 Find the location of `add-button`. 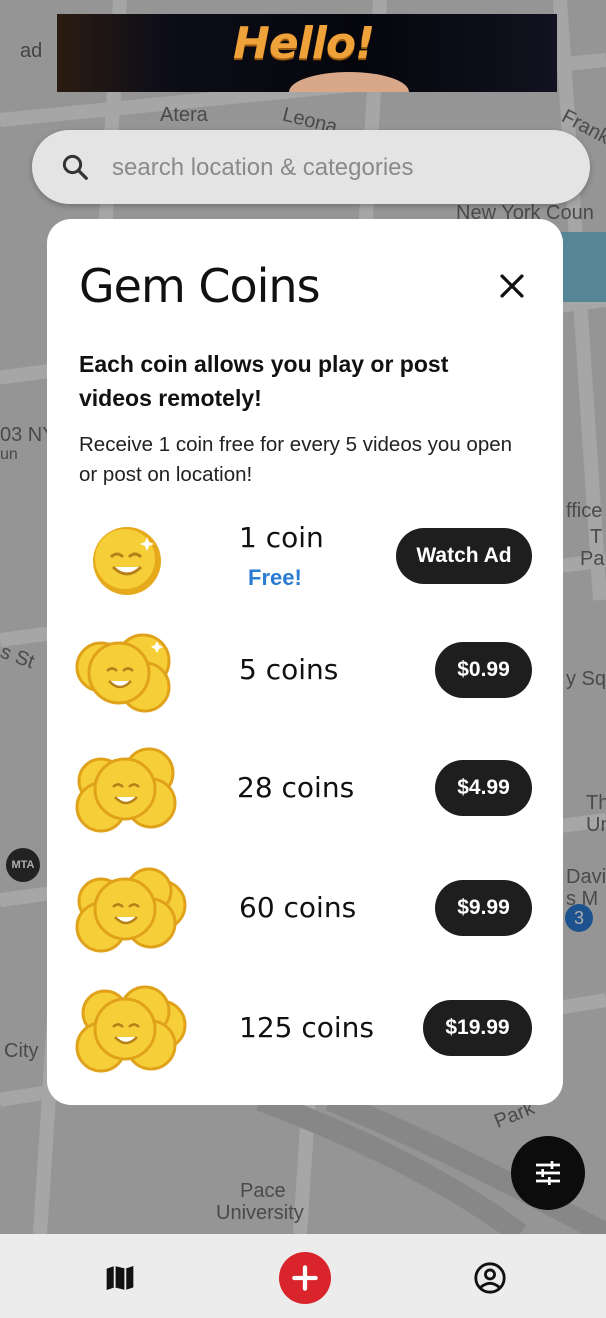

add-button is located at coordinates (305, 1278).